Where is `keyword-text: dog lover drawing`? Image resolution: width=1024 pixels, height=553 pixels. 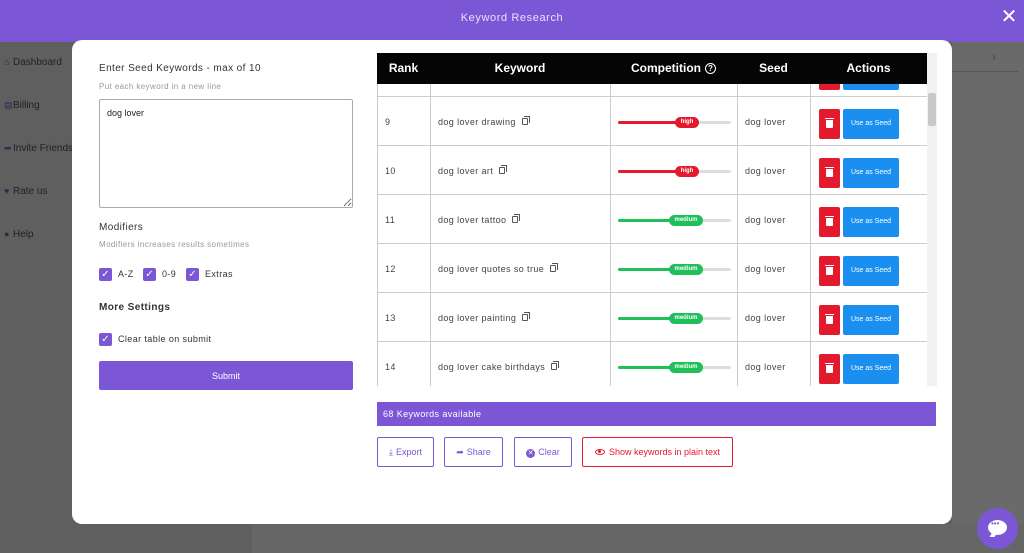
keyword-text: dog lover drawing is located at coordinates (477, 122).